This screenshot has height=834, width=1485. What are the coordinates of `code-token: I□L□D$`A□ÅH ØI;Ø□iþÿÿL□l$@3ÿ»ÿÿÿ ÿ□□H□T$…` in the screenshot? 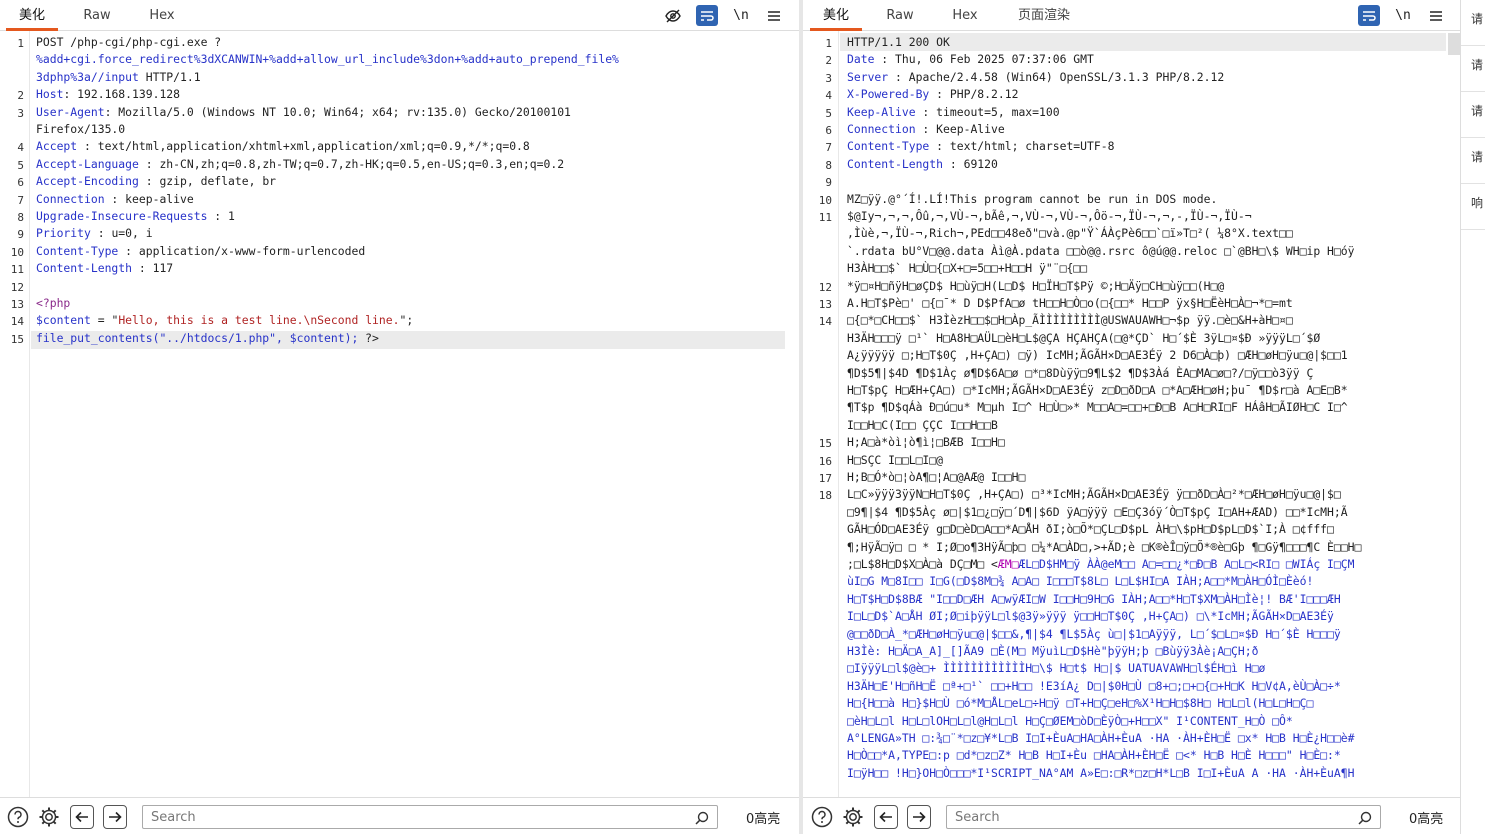 It's located at (1090, 616).